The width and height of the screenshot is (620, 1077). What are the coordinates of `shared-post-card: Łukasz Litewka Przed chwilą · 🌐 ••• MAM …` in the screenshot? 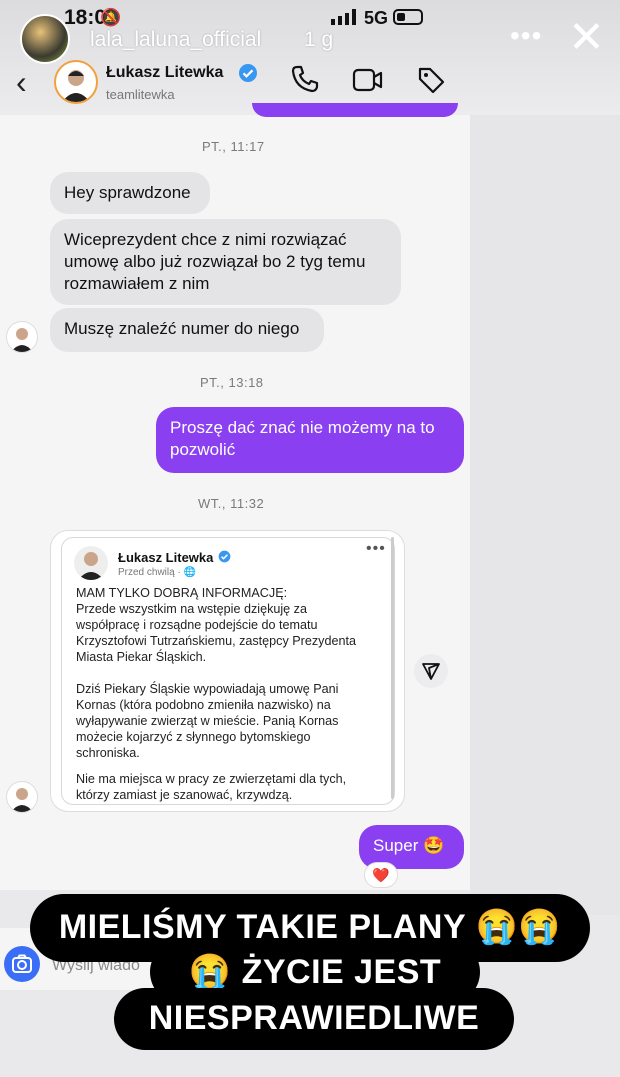 It's located at (227, 671).